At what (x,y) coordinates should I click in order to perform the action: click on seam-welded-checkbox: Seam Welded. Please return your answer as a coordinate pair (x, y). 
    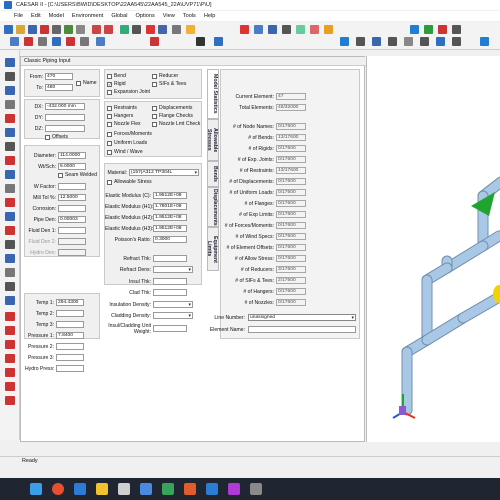
    Looking at the image, I should click on (77, 175).